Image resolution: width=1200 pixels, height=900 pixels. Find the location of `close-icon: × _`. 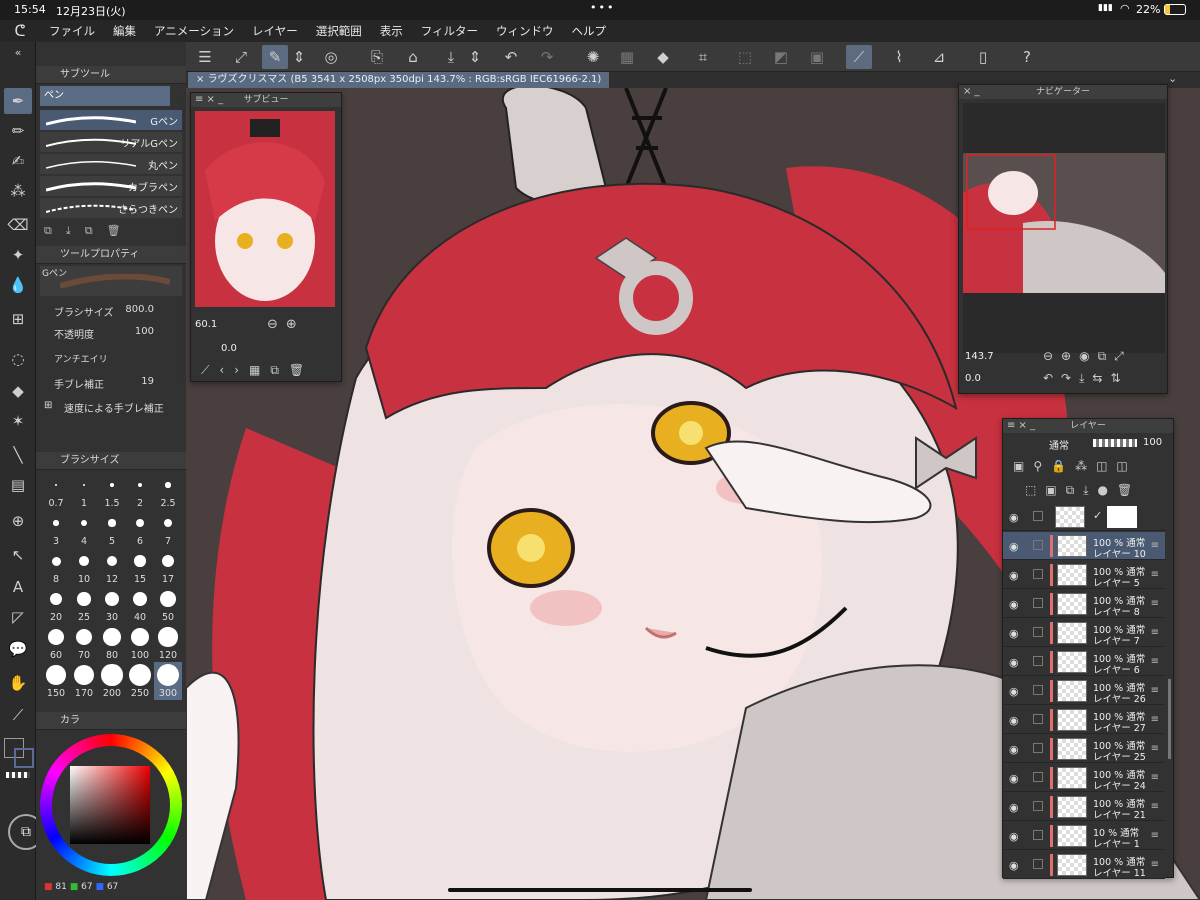

close-icon: × _ is located at coordinates (971, 92).